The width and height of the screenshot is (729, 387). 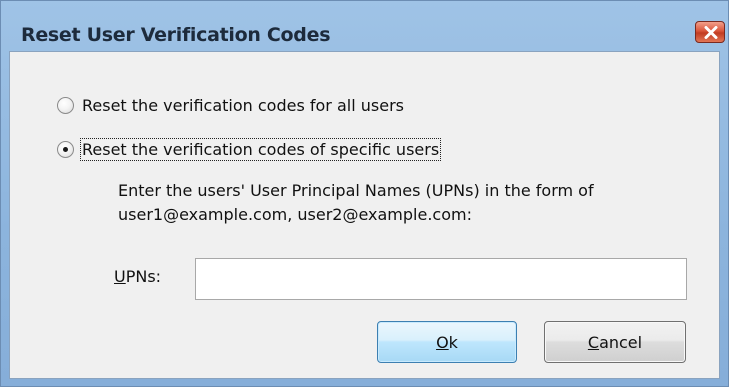 I want to click on dialog-title: Reset User Verification Codes, so click(x=176, y=35).